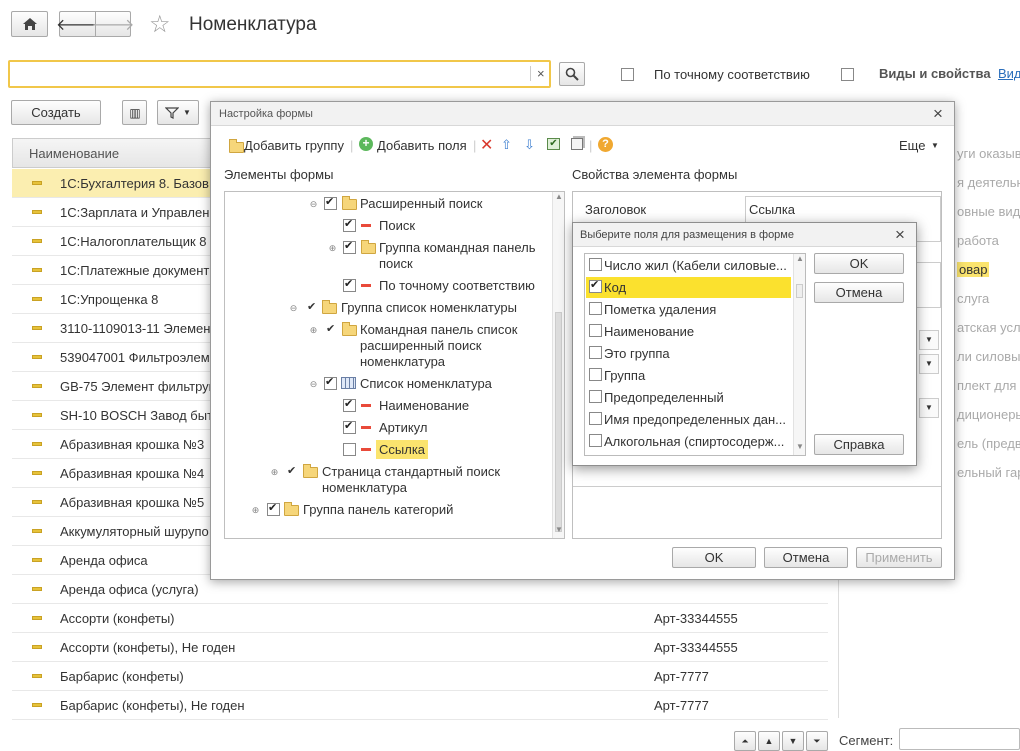 Image resolution: width=1020 pixels, height=751 pixels. I want to click on scroll-up-button: ▲, so click(769, 741).